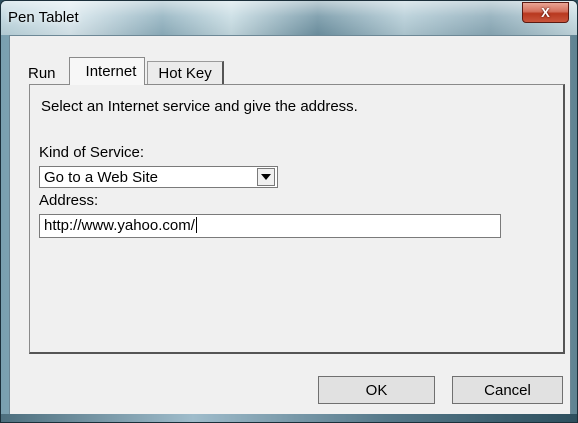  I want to click on window-bottom-border, so click(289, 418).